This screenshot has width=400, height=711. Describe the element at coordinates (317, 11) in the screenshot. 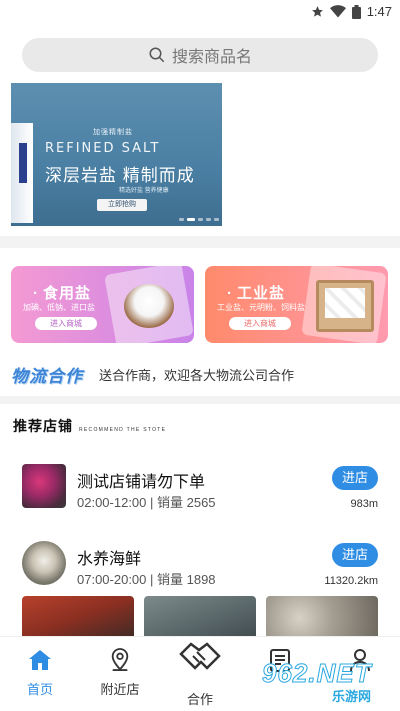

I see `star-icon` at that location.